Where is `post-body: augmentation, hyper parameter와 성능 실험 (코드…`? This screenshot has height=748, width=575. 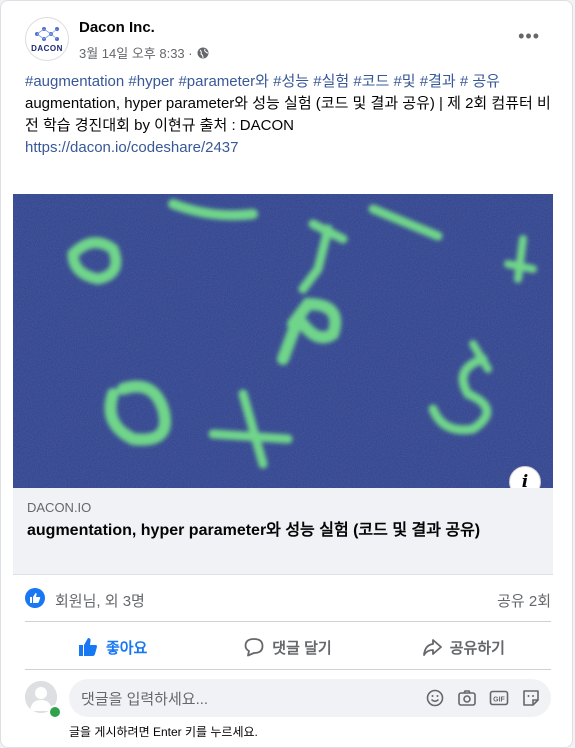
post-body: augmentation, hyper parameter와 성능 실험 (코드… is located at coordinates (288, 114).